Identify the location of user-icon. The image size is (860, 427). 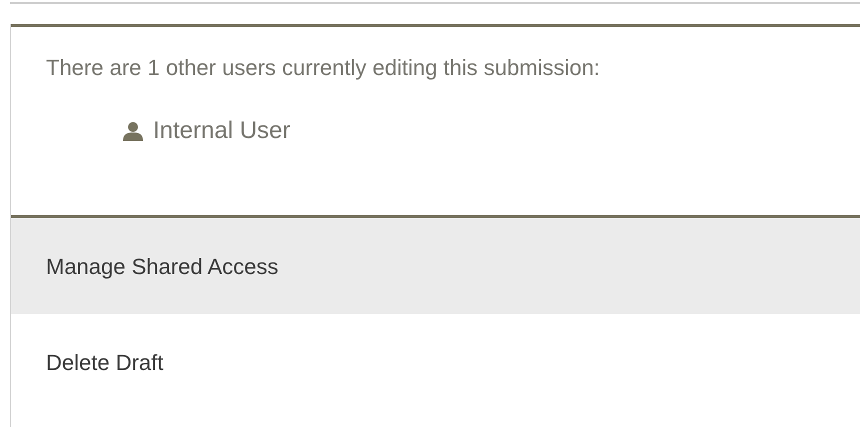
(133, 131).